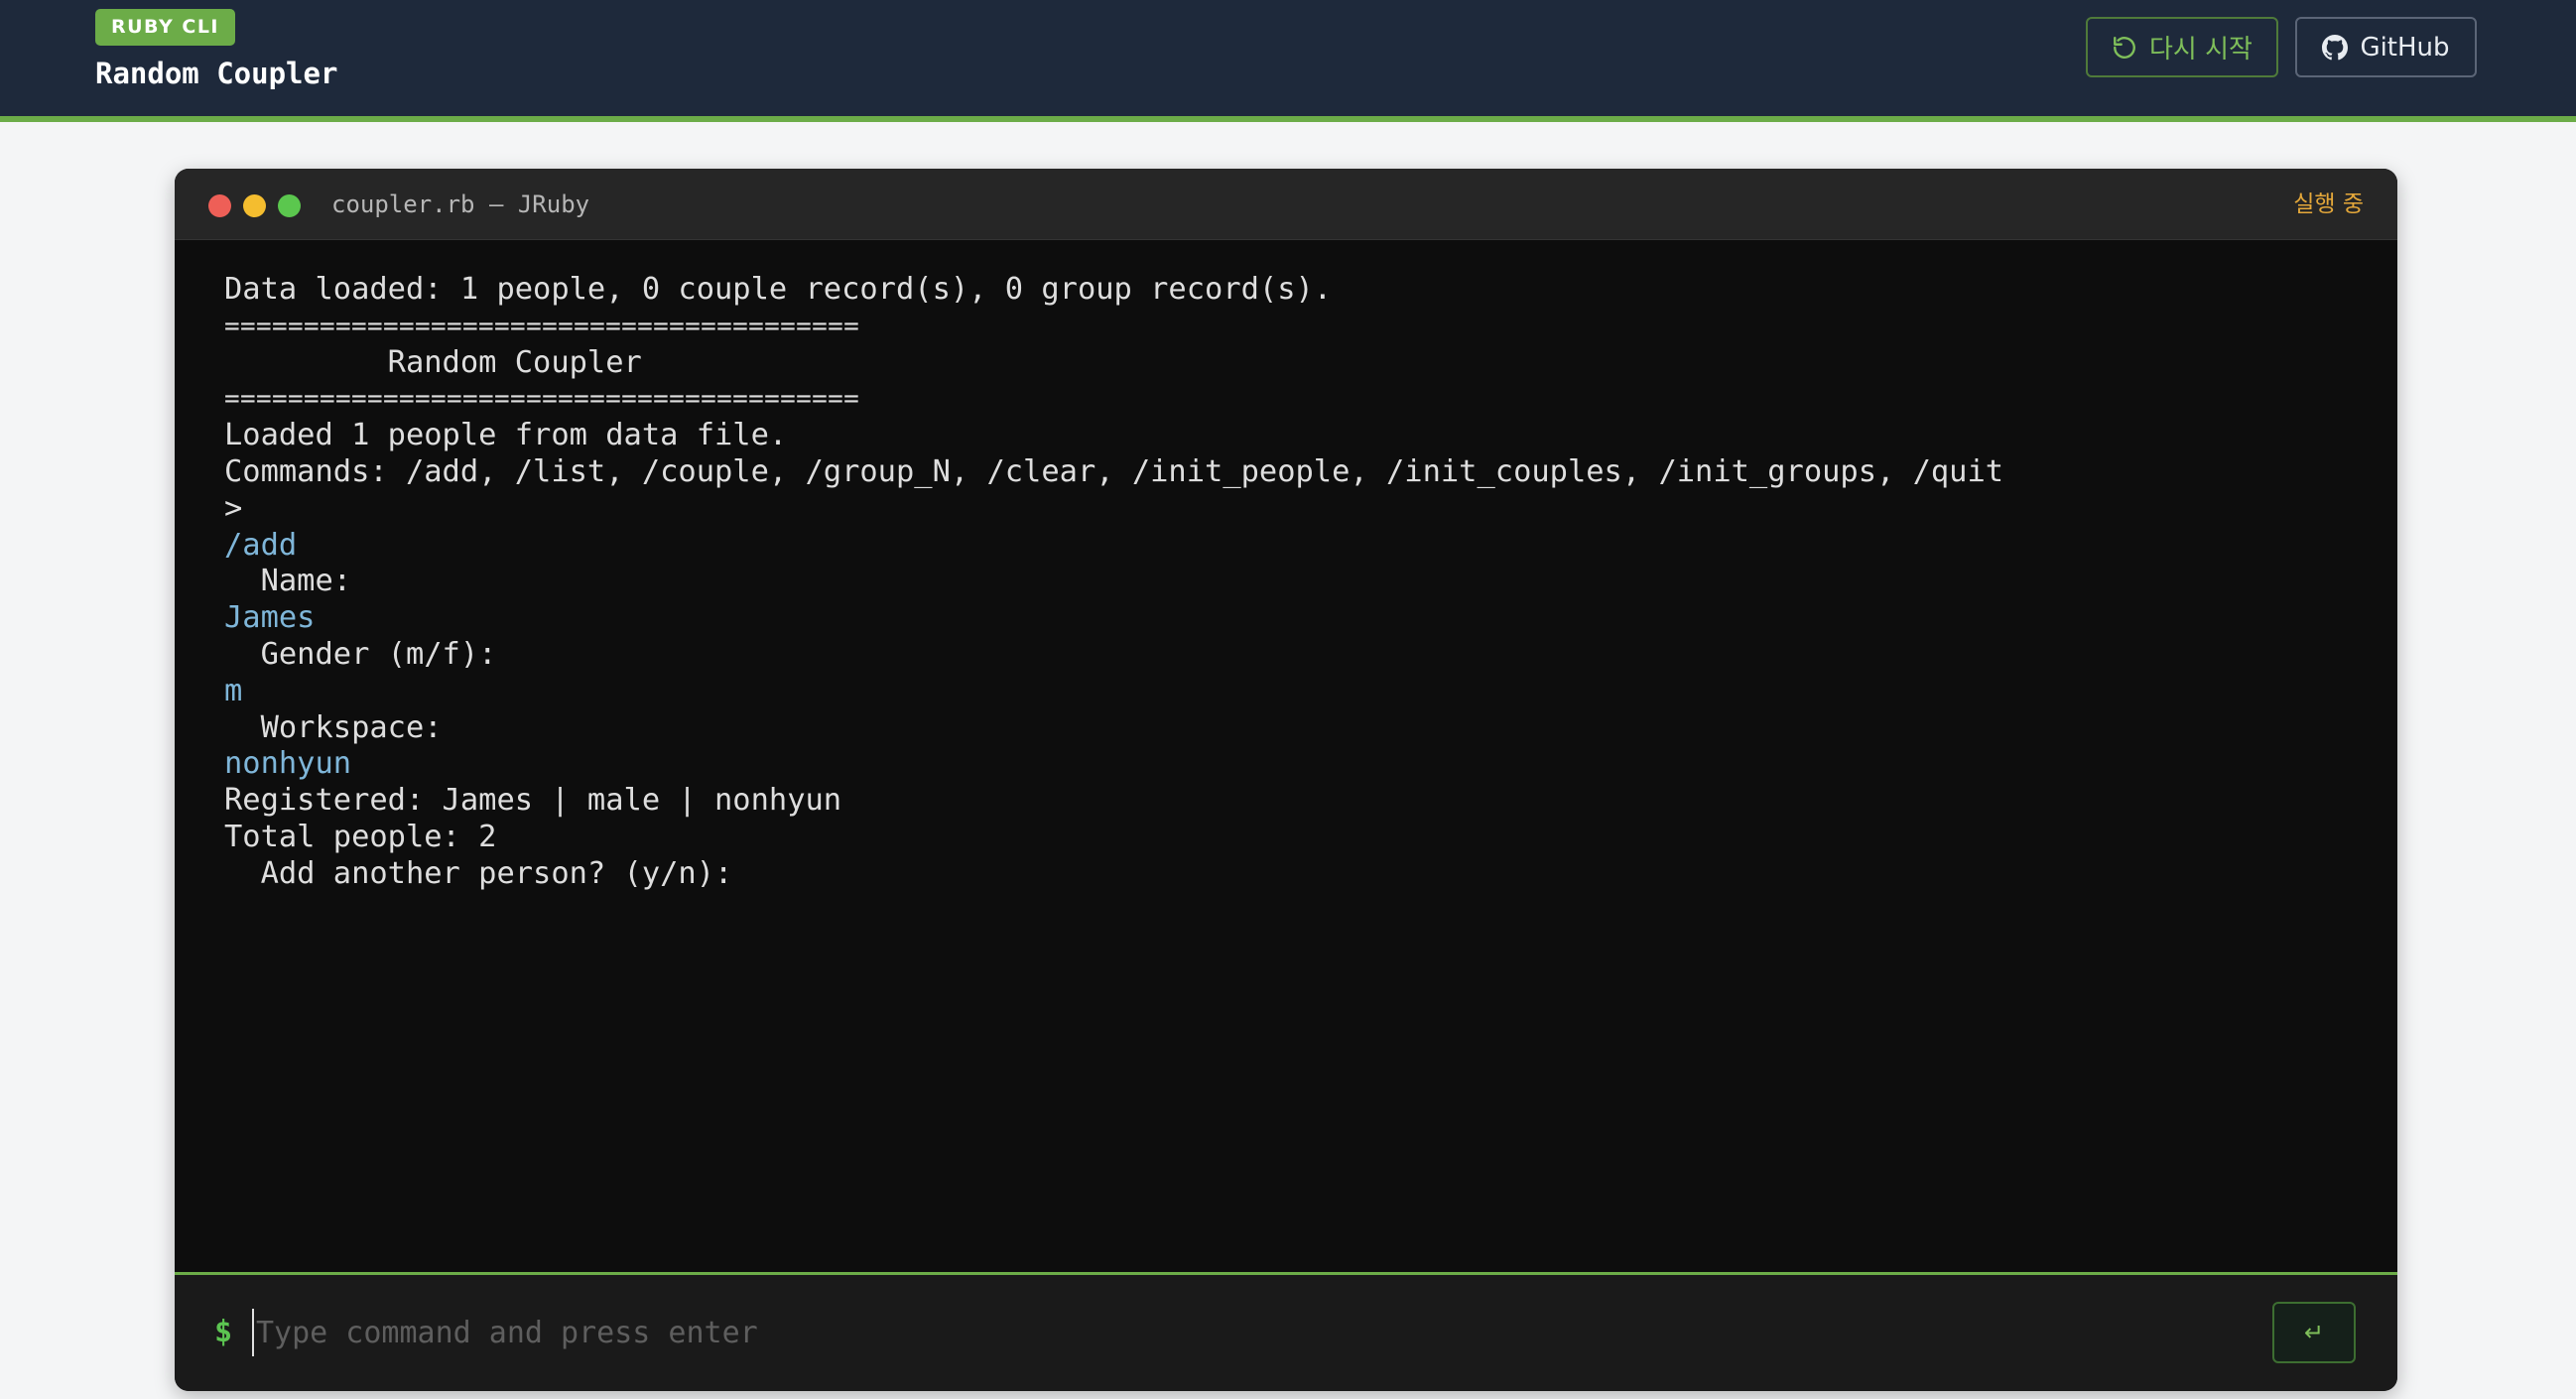  What do you see at coordinates (506, 436) in the screenshot?
I see `terminal-output-line: Loaded 1 people from data file.` at bounding box center [506, 436].